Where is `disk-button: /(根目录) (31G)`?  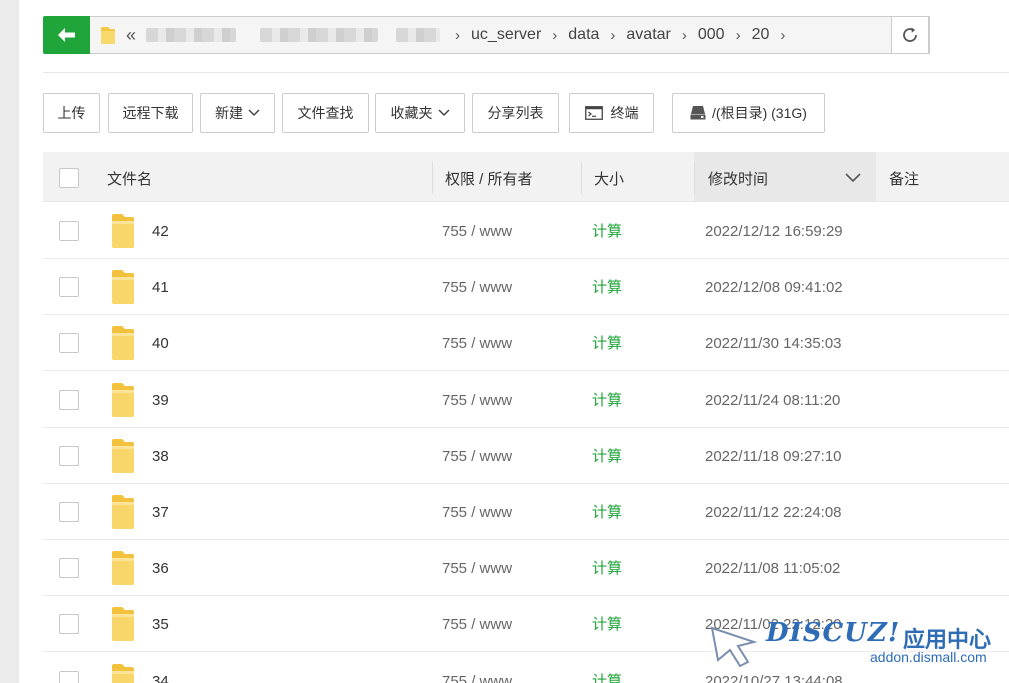
disk-button: /(根目录) (31G) is located at coordinates (748, 113).